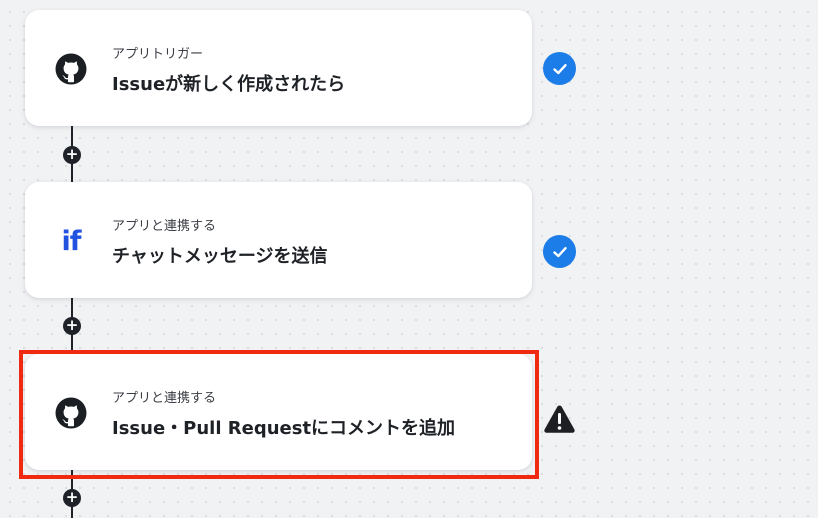  I want to click on step-status-warning, so click(559, 418).